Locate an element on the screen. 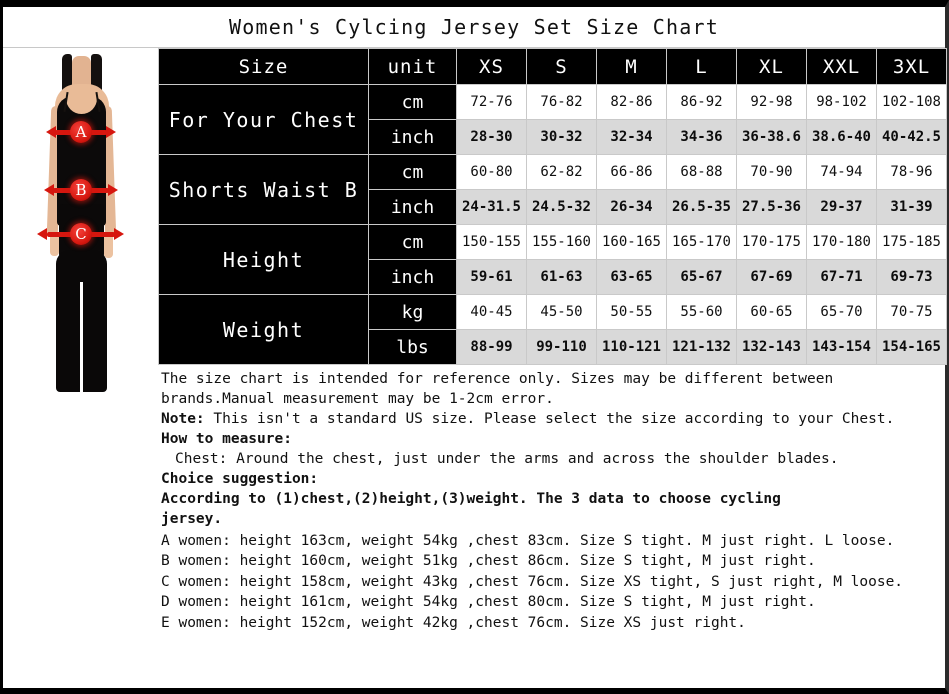 The width and height of the screenshot is (949, 694). unit-waist-inch: inch is located at coordinates (412, 207).